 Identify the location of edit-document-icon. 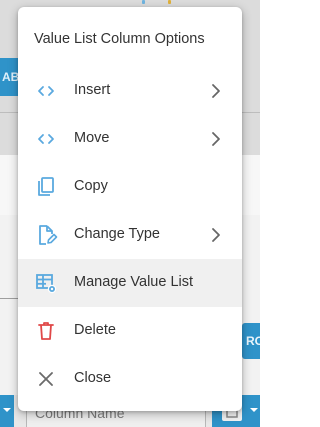
(46, 235).